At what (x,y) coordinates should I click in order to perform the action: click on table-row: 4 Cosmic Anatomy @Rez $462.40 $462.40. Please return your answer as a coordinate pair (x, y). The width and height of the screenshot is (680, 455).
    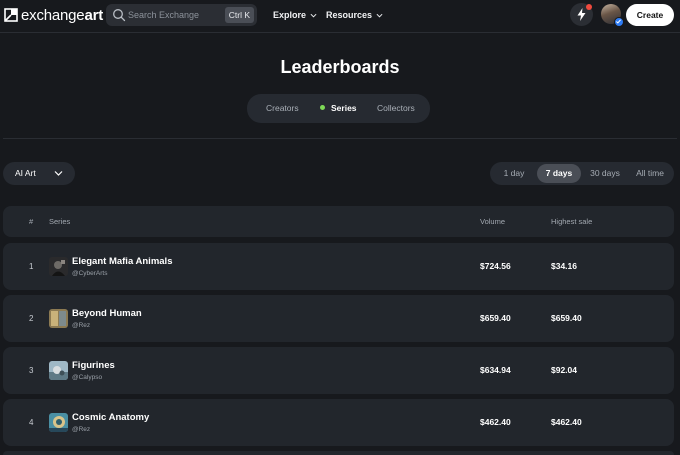
    Looking at the image, I should click on (338, 422).